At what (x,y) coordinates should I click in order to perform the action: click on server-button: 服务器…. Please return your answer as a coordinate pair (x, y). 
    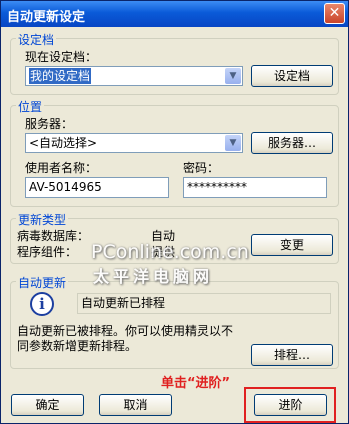
    Looking at the image, I should click on (292, 143).